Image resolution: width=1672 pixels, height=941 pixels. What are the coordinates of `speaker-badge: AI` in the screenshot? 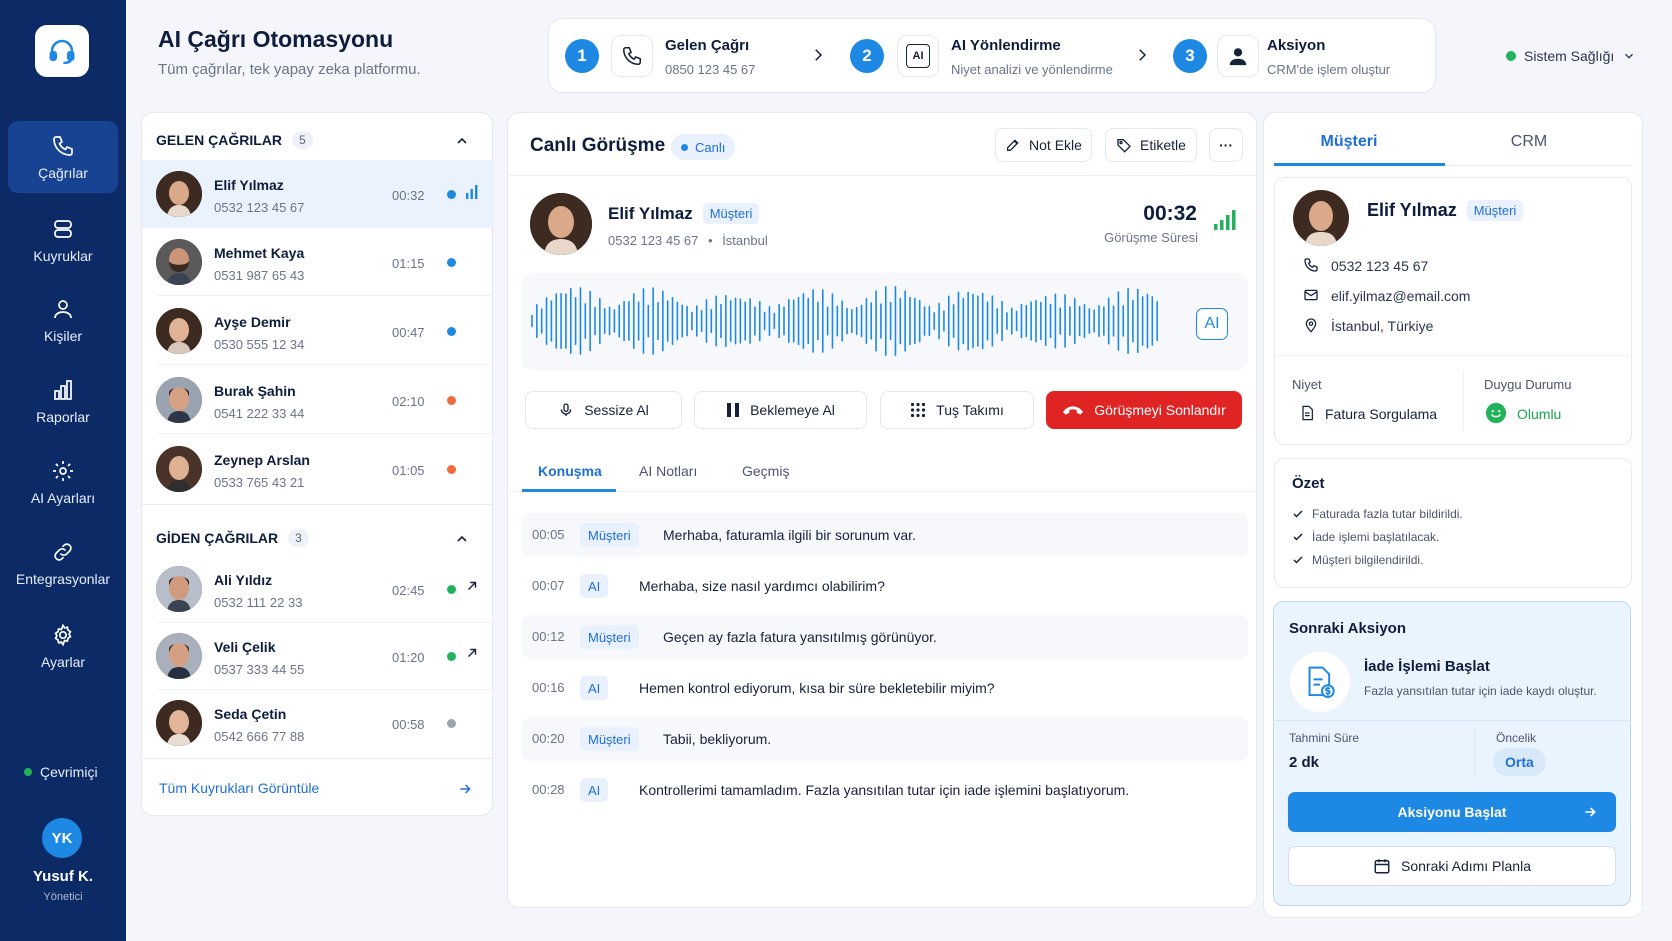 It's located at (594, 586).